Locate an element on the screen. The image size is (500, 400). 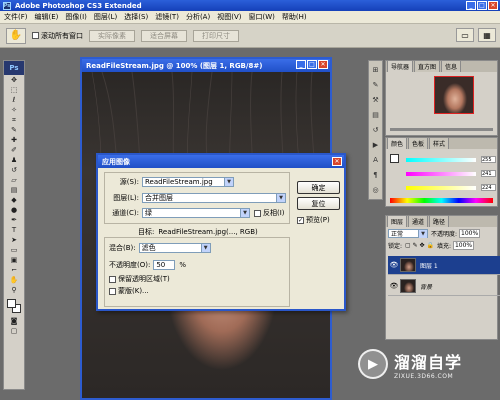
doc-minimize-button: _ is located at coordinates (301, 64).